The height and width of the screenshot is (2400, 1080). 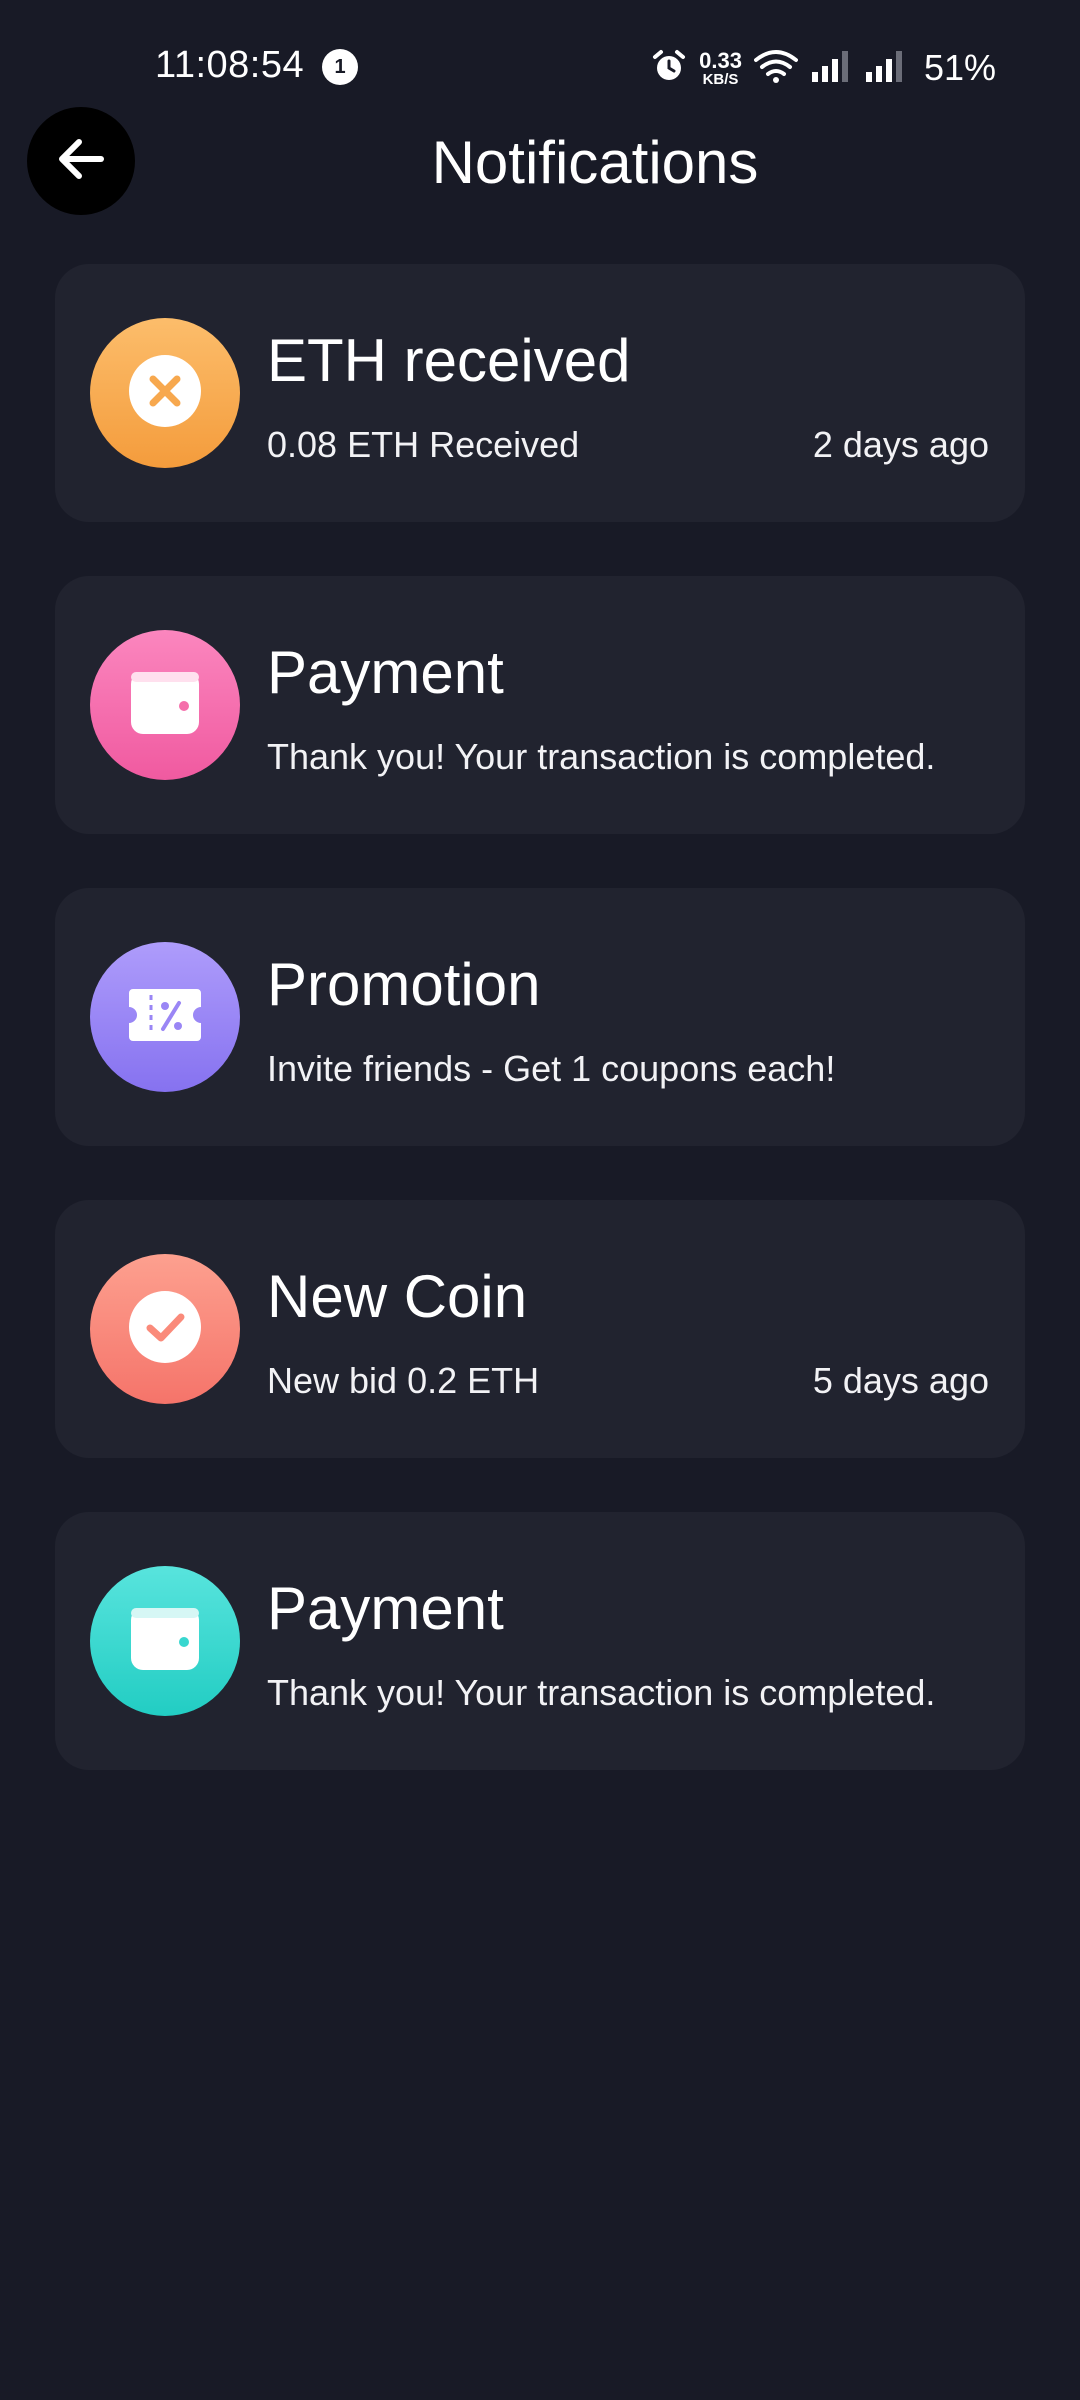 I want to click on page-title: Notifications, so click(x=595, y=162).